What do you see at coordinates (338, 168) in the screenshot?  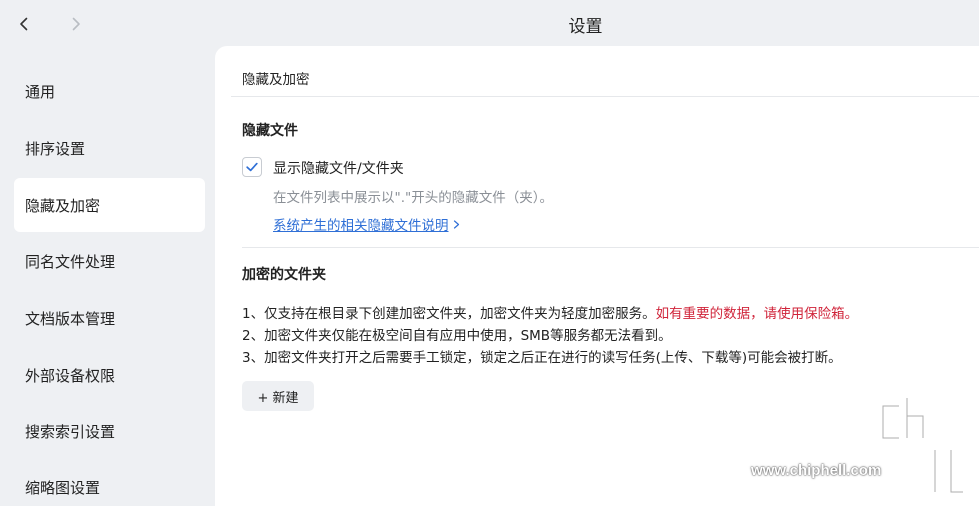 I see `show-hidden-files-label: 显示隐藏文件/文件夹` at bounding box center [338, 168].